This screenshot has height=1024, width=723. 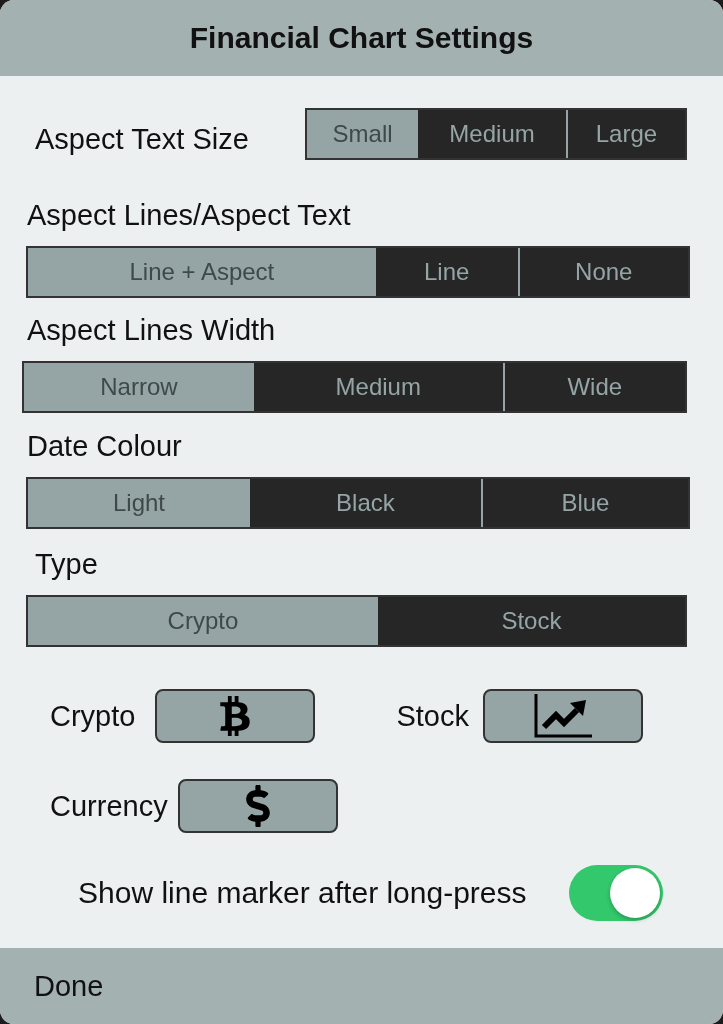 What do you see at coordinates (203, 621) in the screenshot?
I see `segment-tab: Crypto` at bounding box center [203, 621].